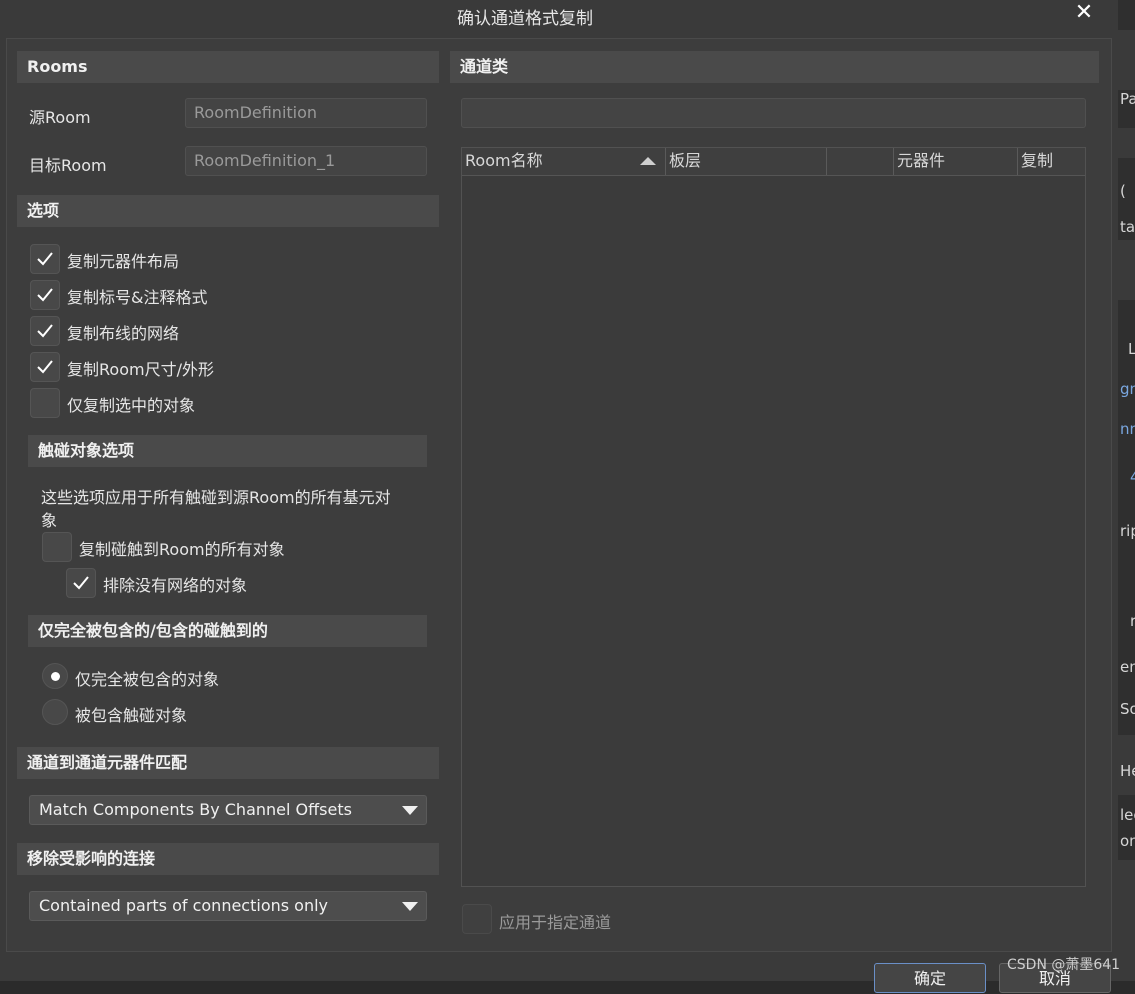 Image resolution: width=1135 pixels, height=994 pixels. I want to click on apply-to-channel-label: 应用于指定通道, so click(555, 922).